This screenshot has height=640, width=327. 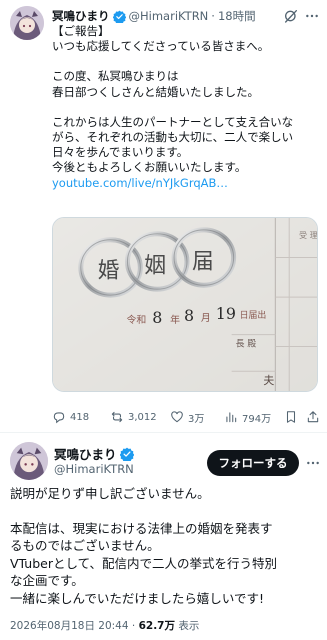 I want to click on reply-button: 418, so click(x=70, y=417).